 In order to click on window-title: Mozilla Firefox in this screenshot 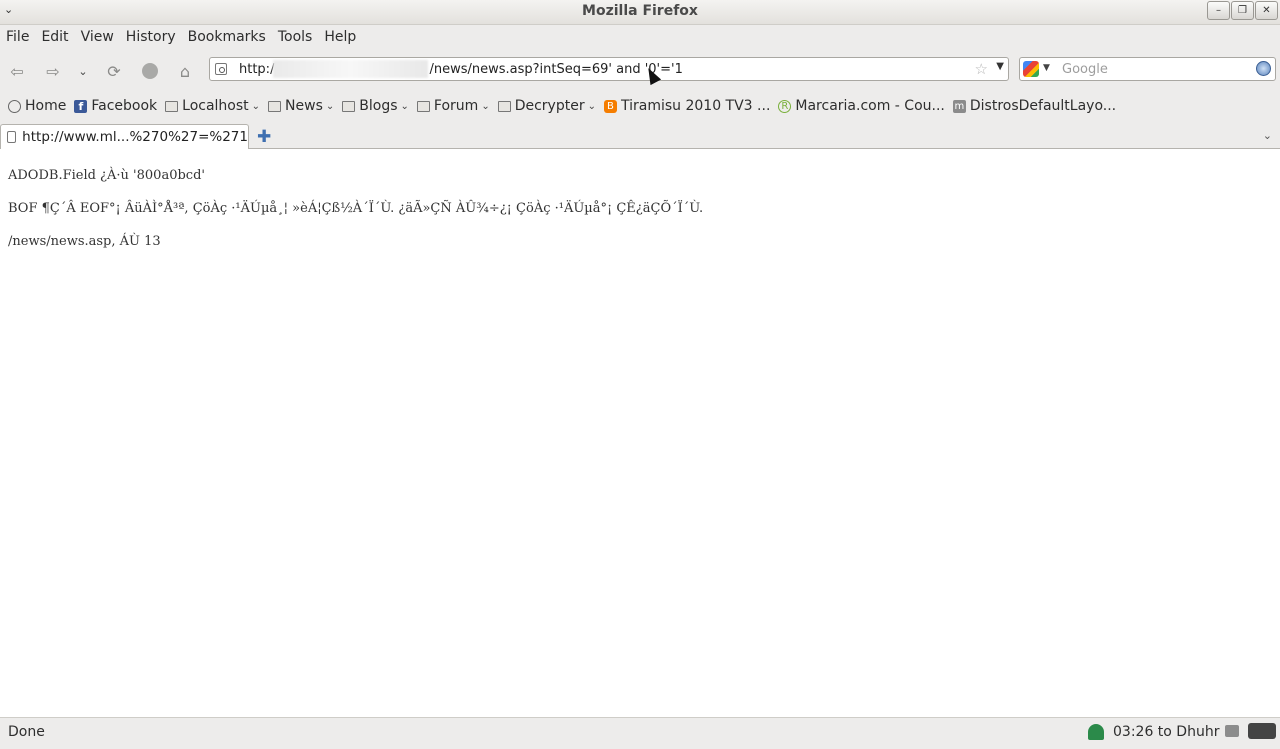, I will do `click(640, 11)`.